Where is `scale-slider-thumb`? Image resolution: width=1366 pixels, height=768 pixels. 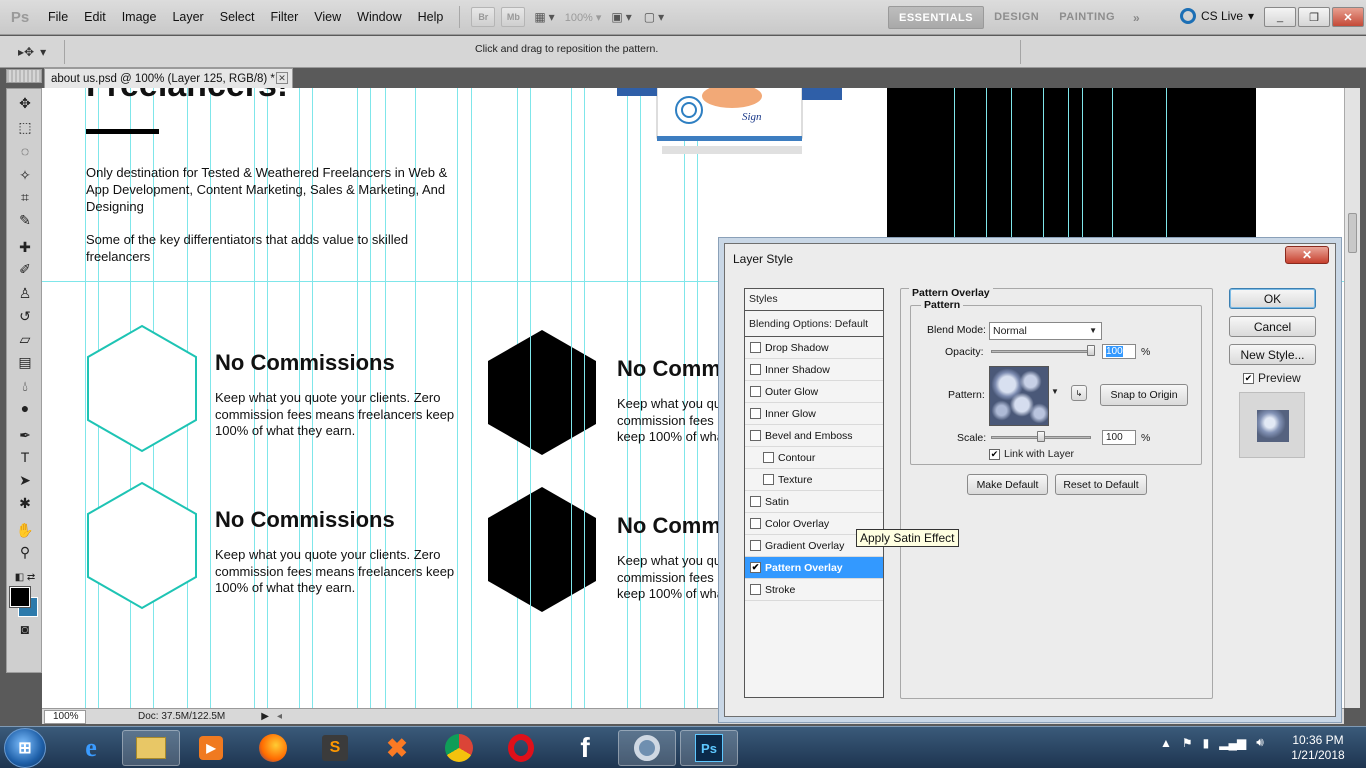
scale-slider-thumb is located at coordinates (1041, 436).